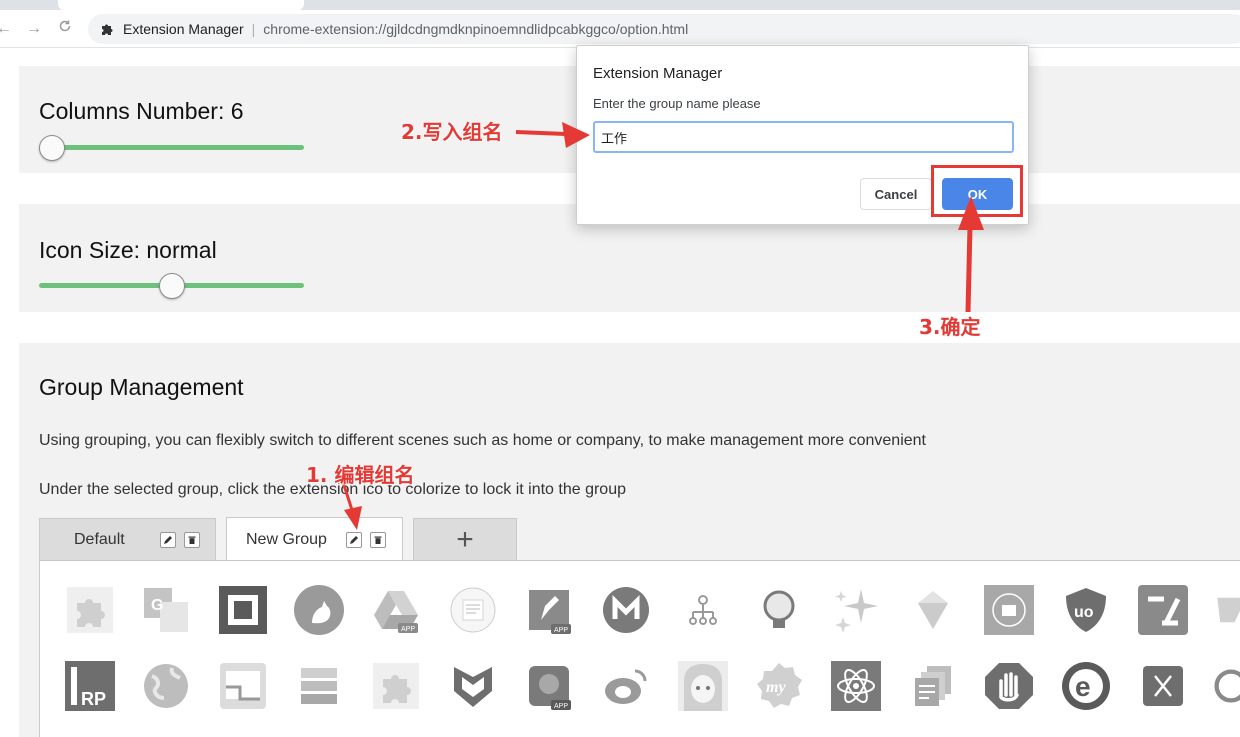 Image resolution: width=1240 pixels, height=737 pixels. I want to click on anime-avatar-icon, so click(703, 686).